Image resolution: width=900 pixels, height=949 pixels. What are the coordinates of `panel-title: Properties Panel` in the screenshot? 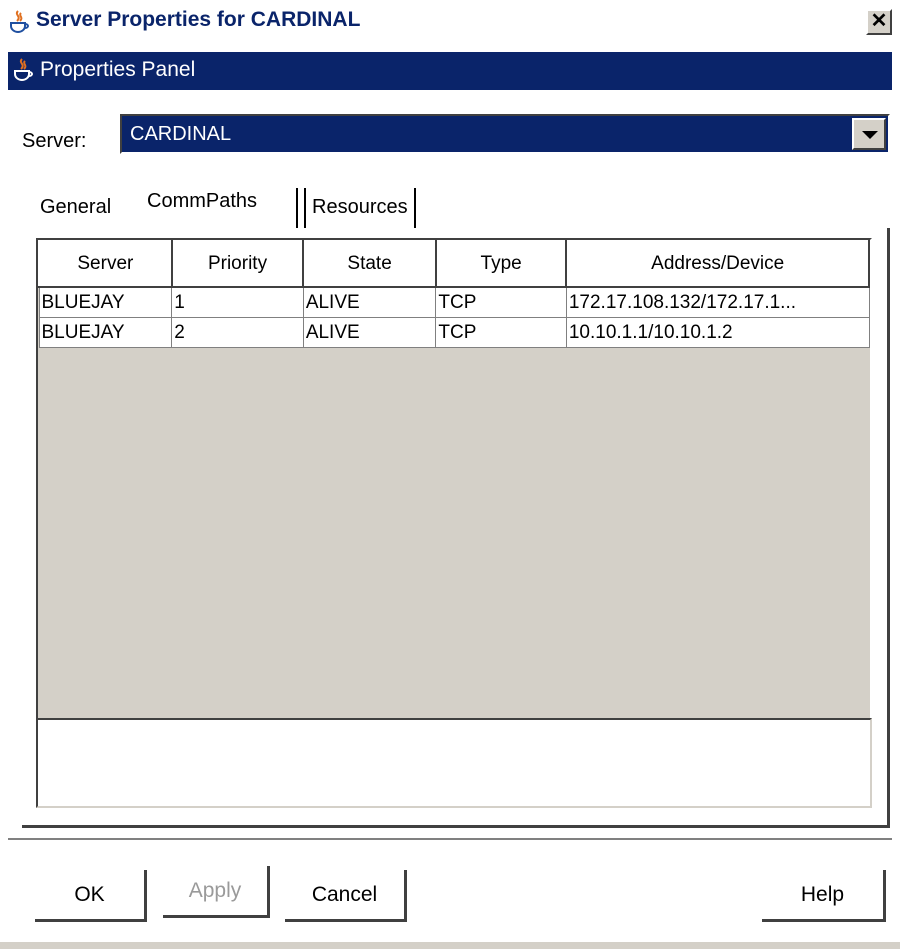 It's located at (118, 69).